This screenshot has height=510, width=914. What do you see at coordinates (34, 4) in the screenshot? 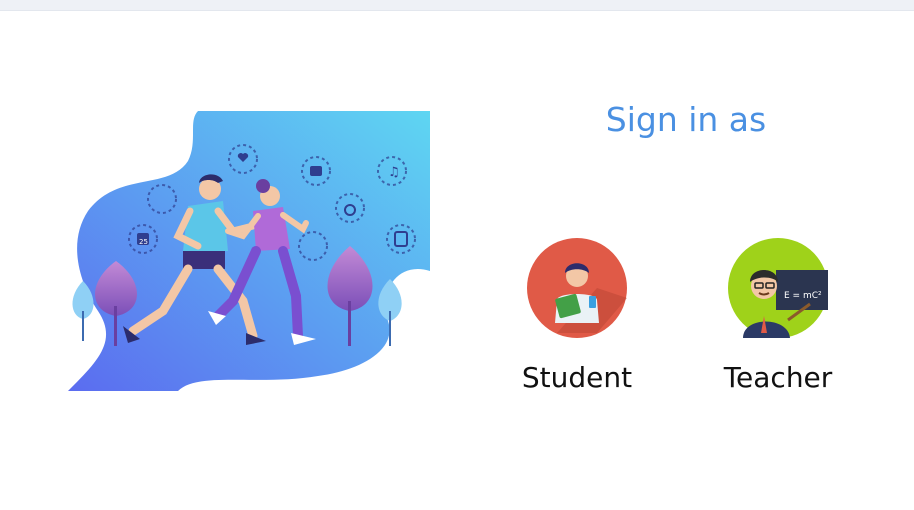
I see `top-strip-text` at bounding box center [34, 4].